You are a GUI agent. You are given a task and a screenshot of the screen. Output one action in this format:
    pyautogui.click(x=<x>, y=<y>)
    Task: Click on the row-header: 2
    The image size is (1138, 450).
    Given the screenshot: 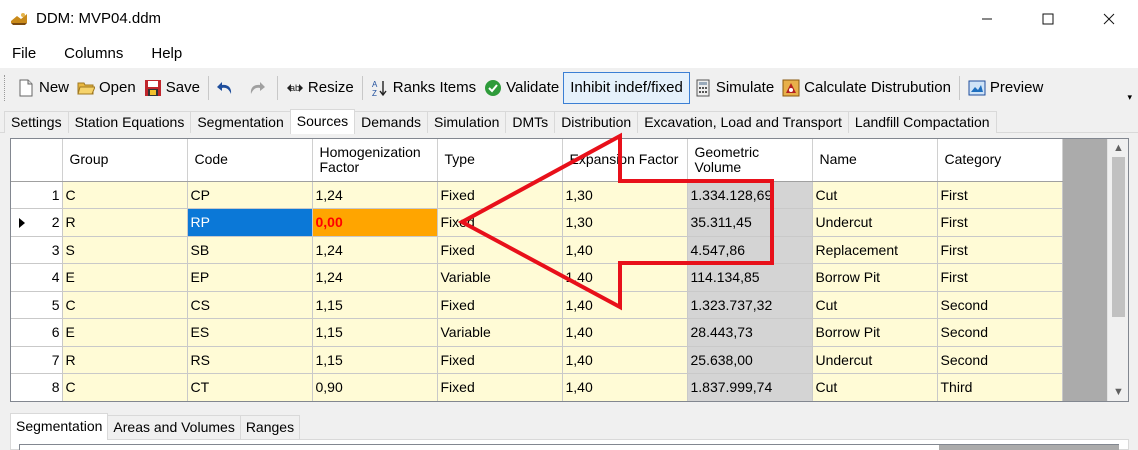 What is the action you would take?
    pyautogui.click(x=37, y=222)
    